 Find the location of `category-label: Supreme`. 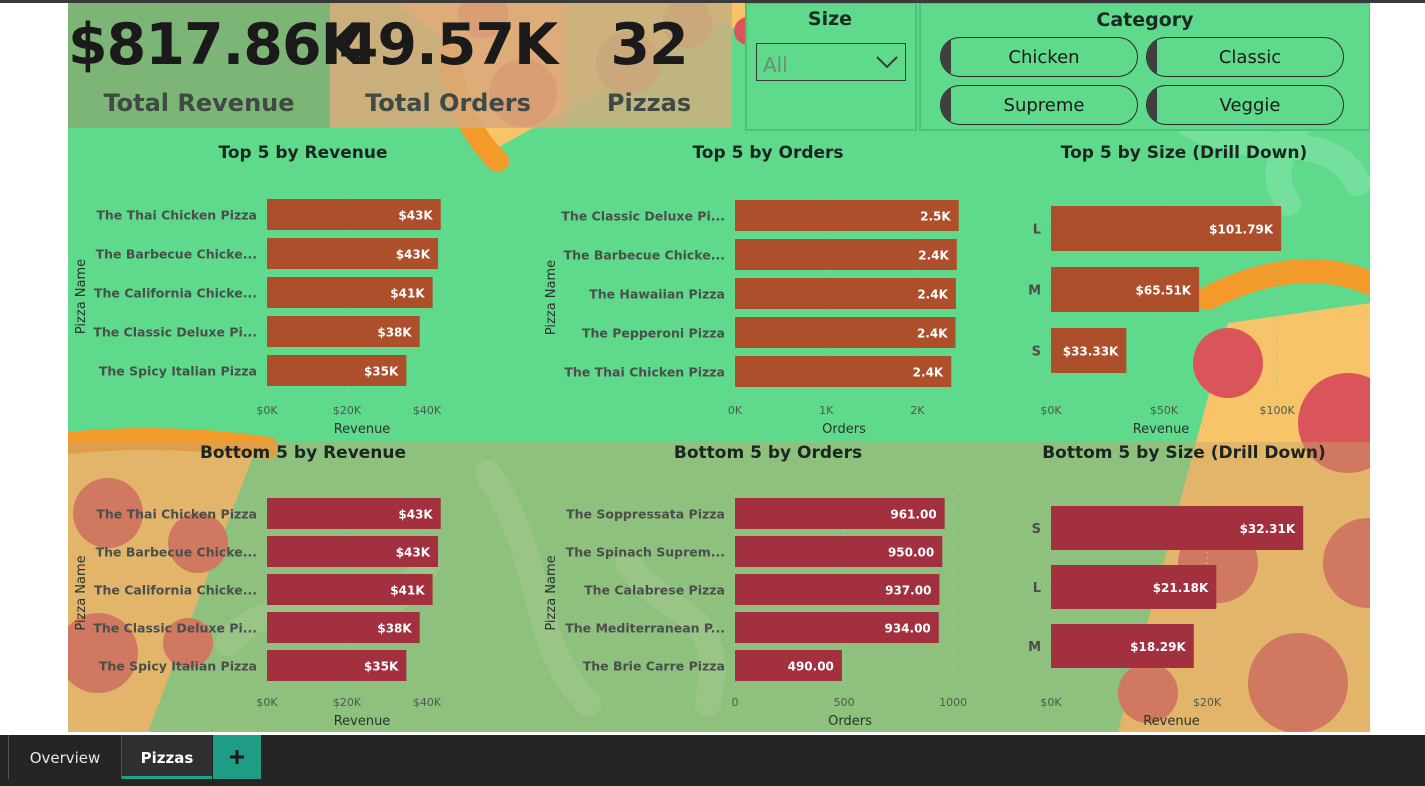

category-label: Supreme is located at coordinates (1044, 105).